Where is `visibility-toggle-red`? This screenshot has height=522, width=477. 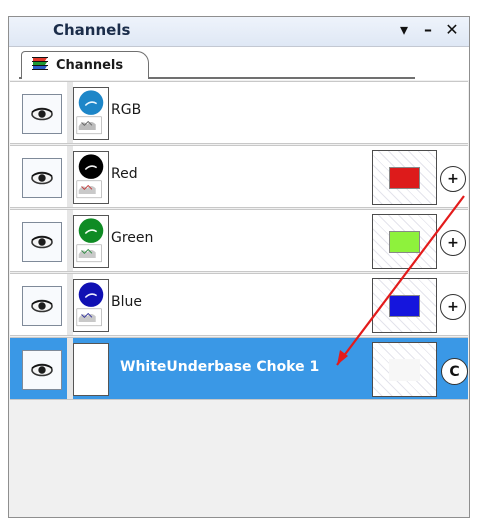
visibility-toggle-red is located at coordinates (42, 178).